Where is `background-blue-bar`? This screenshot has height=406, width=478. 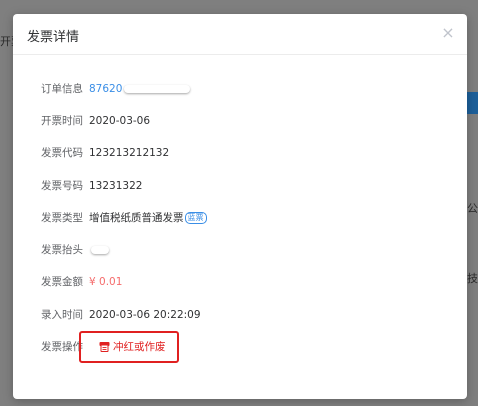
background-blue-bar is located at coordinates (472, 103).